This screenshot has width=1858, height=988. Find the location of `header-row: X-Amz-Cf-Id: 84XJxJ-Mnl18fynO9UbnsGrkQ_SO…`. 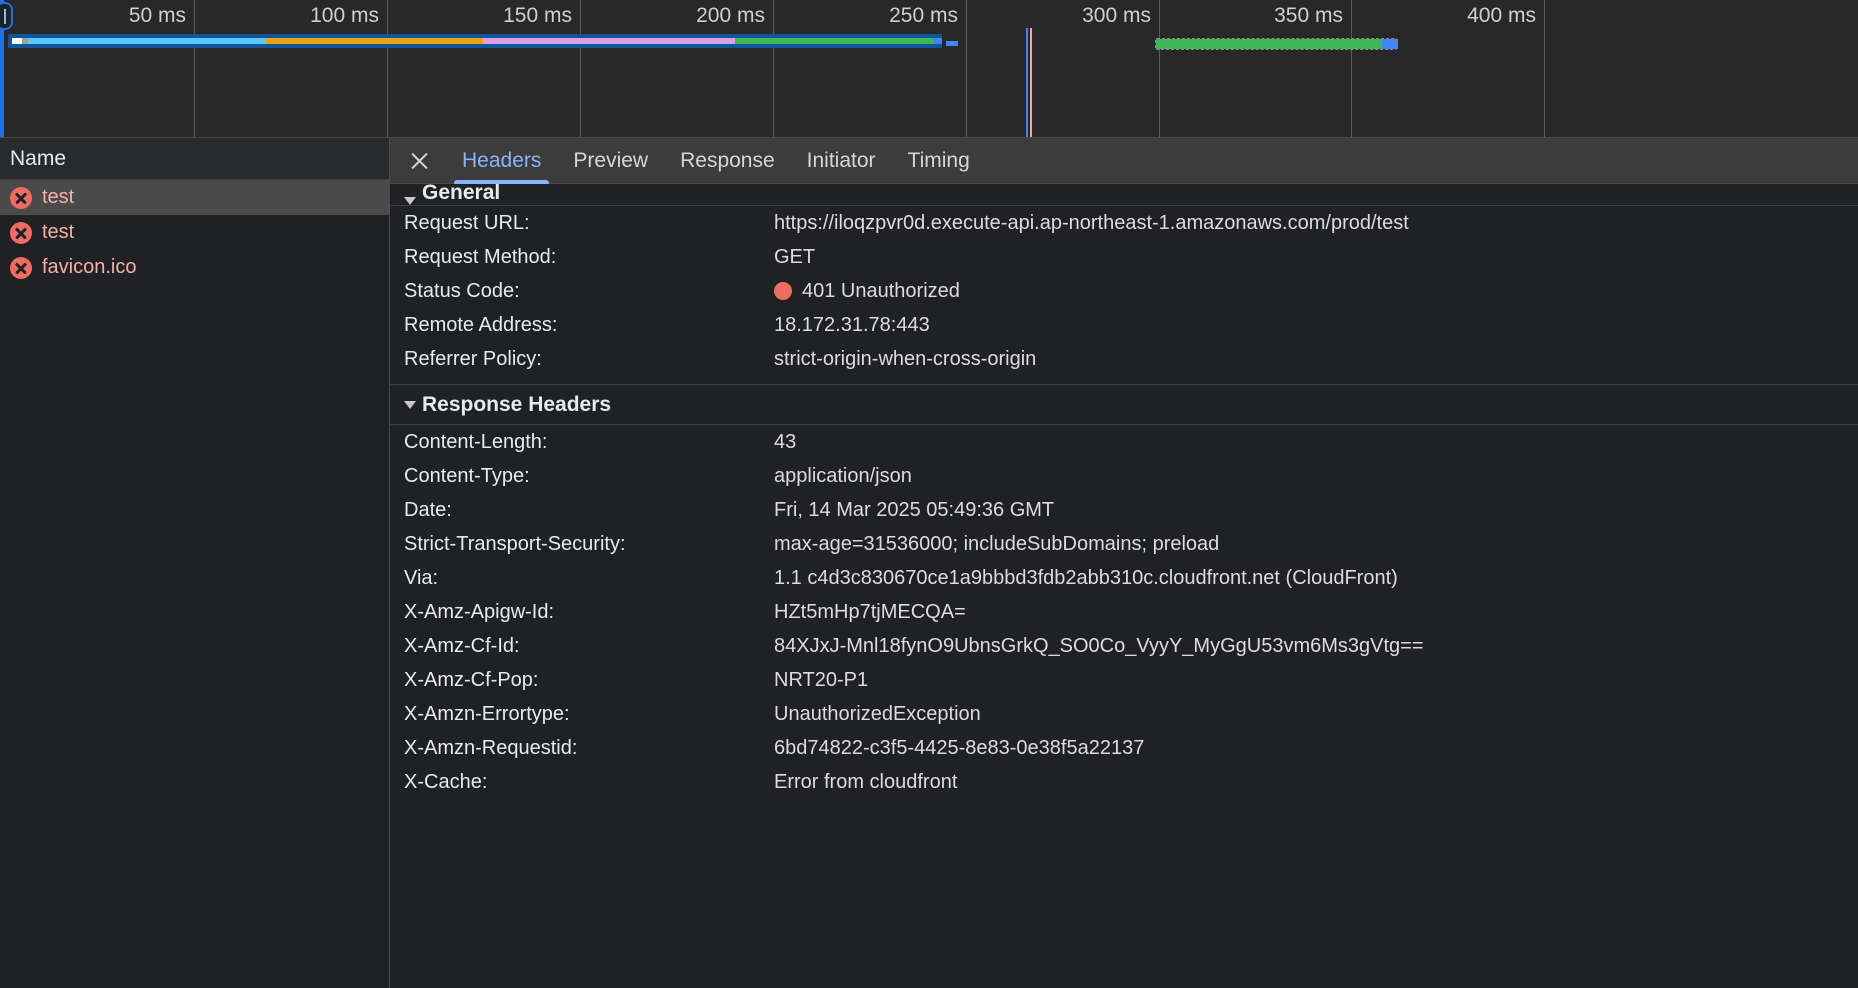

header-row: X-Amz-Cf-Id: 84XJxJ-Mnl18fynO9UbnsGrkQ_SO… is located at coordinates (1124, 646).